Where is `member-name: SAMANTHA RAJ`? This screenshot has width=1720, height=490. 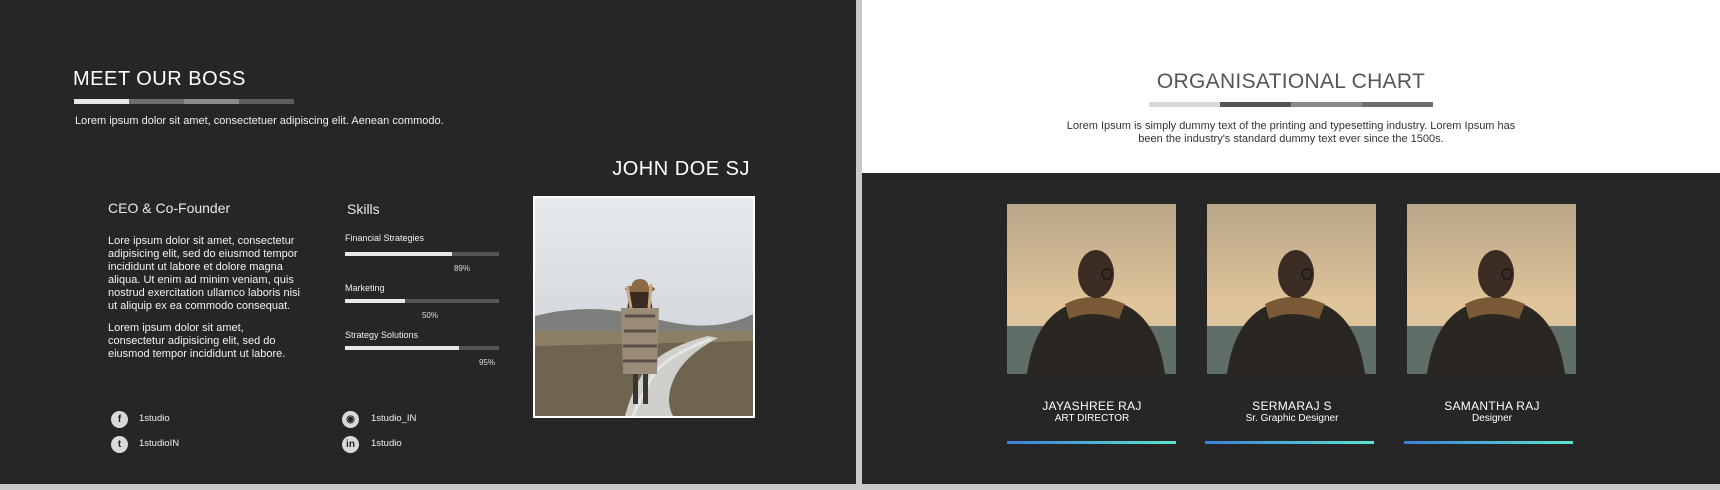
member-name: SAMANTHA RAJ is located at coordinates (1492, 406).